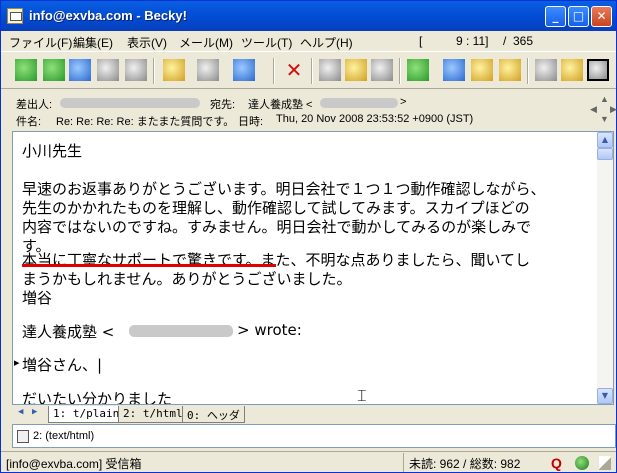 The height and width of the screenshot is (473, 617). What do you see at coordinates (382, 70) in the screenshot?
I see `properties-icon` at bounding box center [382, 70].